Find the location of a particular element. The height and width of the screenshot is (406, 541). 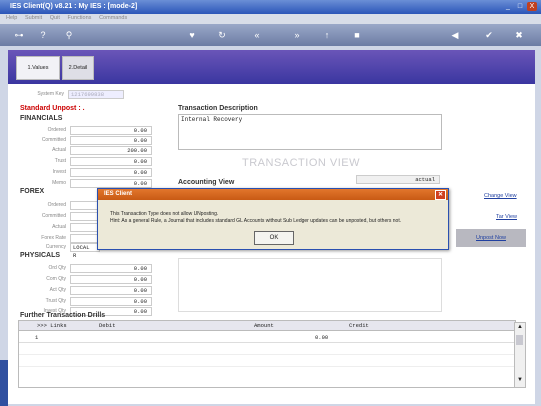

forex-rate-label: Forex Rate is located at coordinates (53, 238).